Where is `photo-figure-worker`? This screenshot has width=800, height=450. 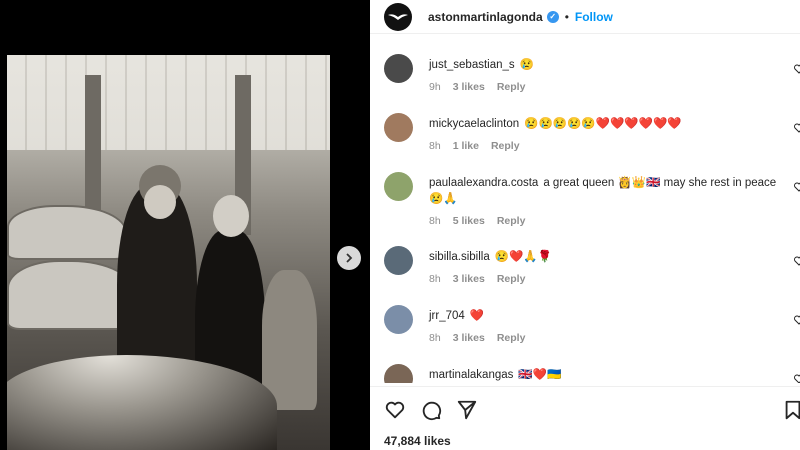 photo-figure-worker is located at coordinates (289, 340).